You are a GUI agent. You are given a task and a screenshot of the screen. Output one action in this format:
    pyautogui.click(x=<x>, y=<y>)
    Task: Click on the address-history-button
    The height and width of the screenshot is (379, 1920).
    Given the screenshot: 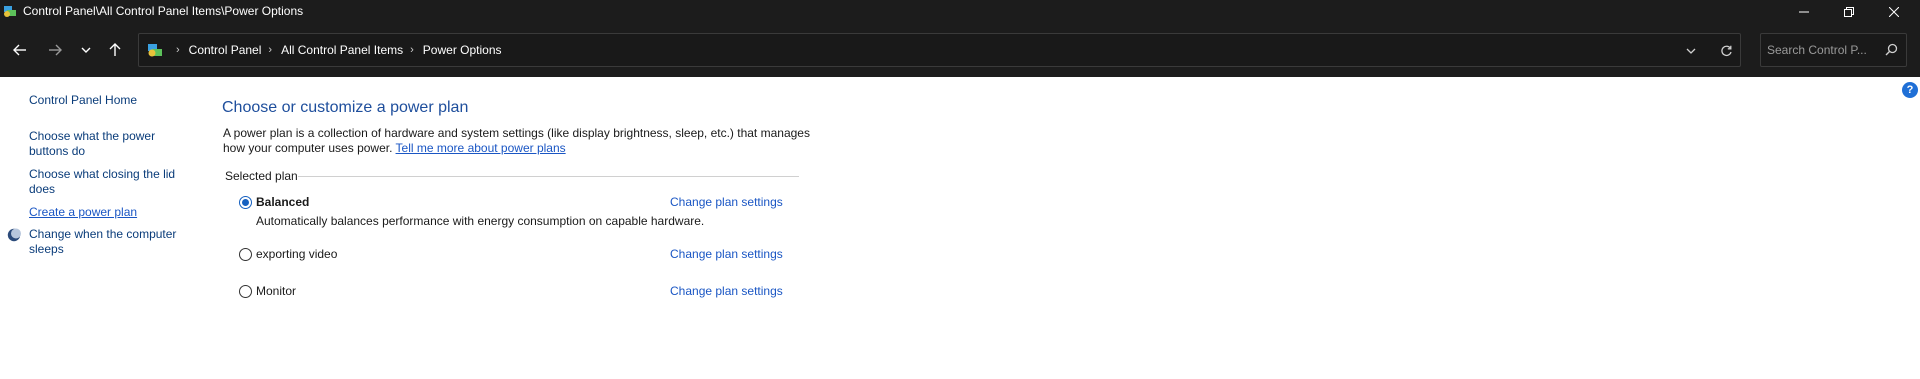 What is the action you would take?
    pyautogui.click(x=1691, y=51)
    